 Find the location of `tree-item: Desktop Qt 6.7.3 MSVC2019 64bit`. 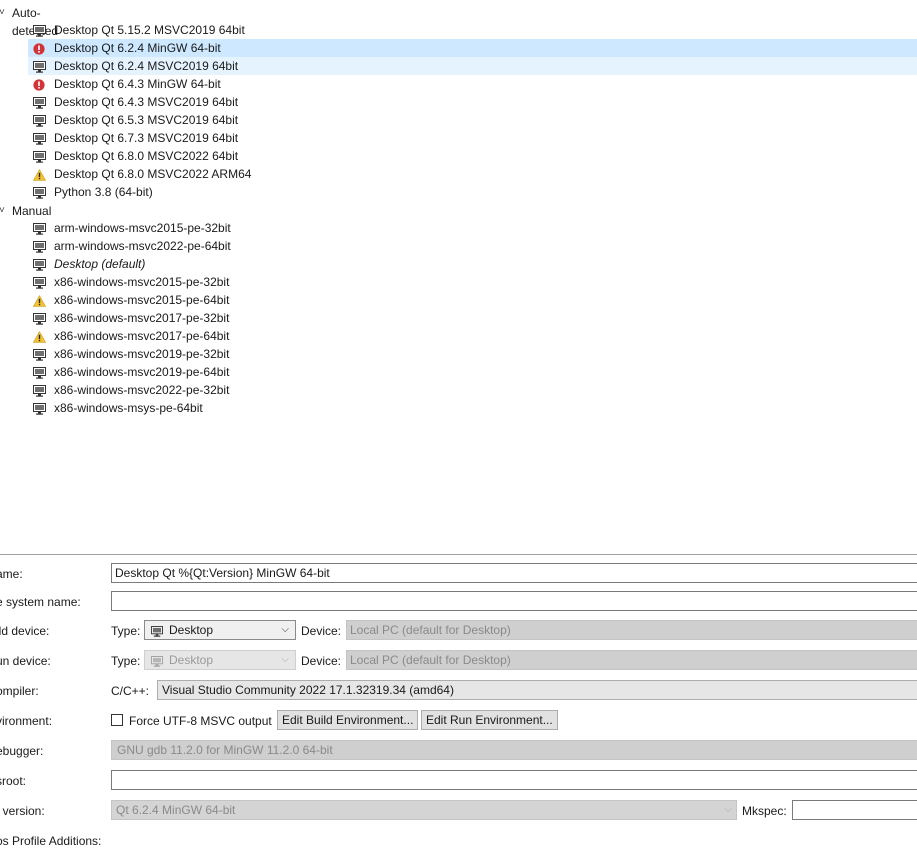

tree-item: Desktop Qt 6.7.3 MSVC2019 64bit is located at coordinates (472, 138).